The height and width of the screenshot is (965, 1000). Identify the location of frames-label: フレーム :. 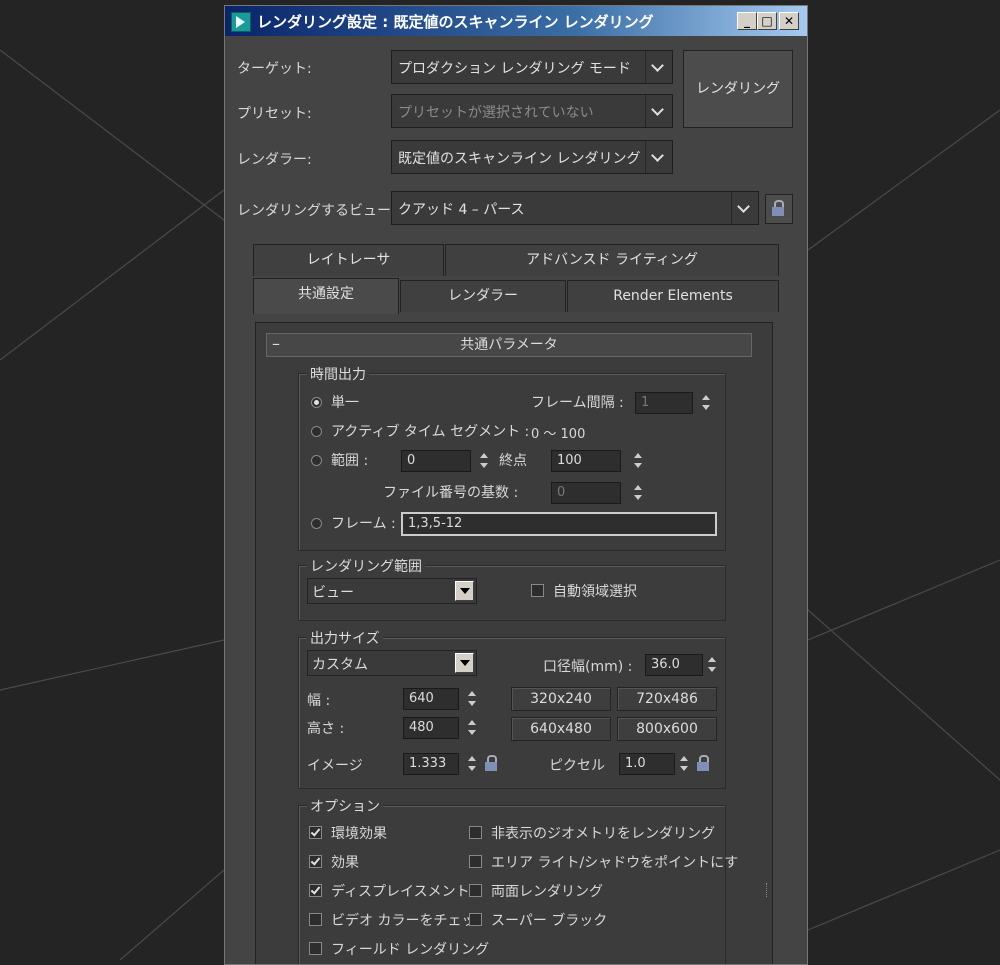
(363, 524).